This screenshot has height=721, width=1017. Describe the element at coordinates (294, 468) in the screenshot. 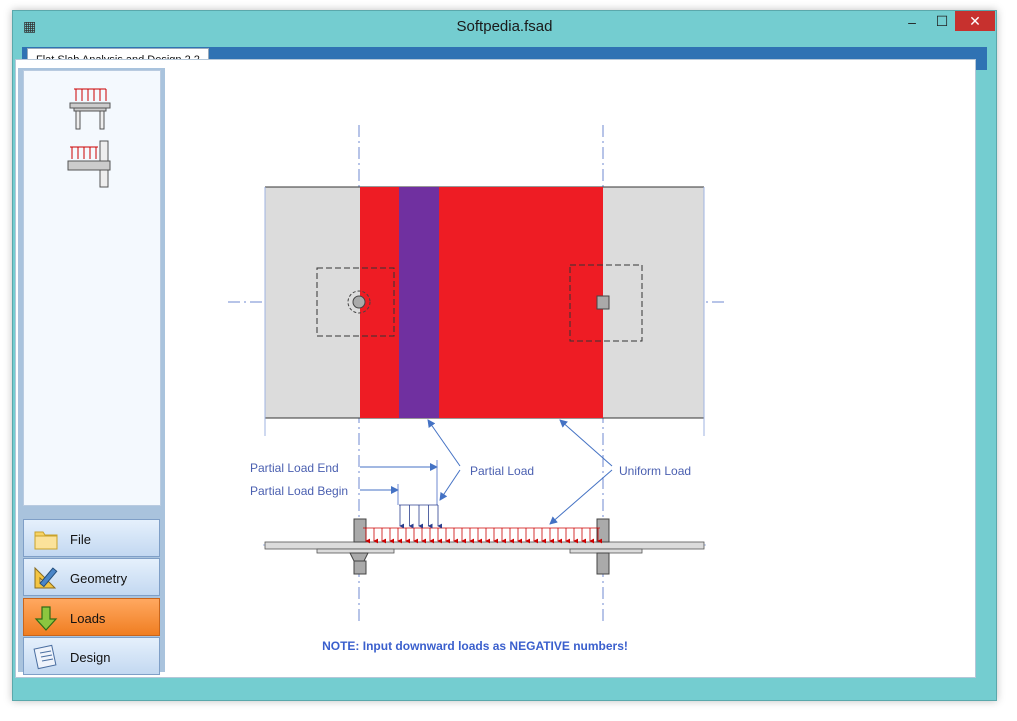

I see `partial-load-end-label: Partial Load End` at that location.